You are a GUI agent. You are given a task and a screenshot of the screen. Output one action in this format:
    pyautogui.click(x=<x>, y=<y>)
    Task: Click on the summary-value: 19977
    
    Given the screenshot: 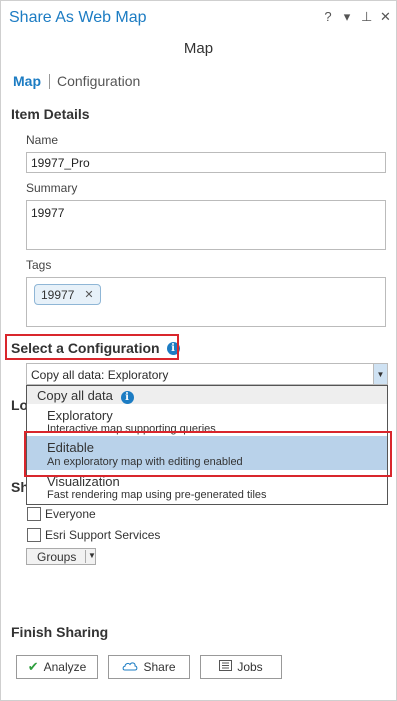 What is the action you would take?
    pyautogui.click(x=48, y=213)
    